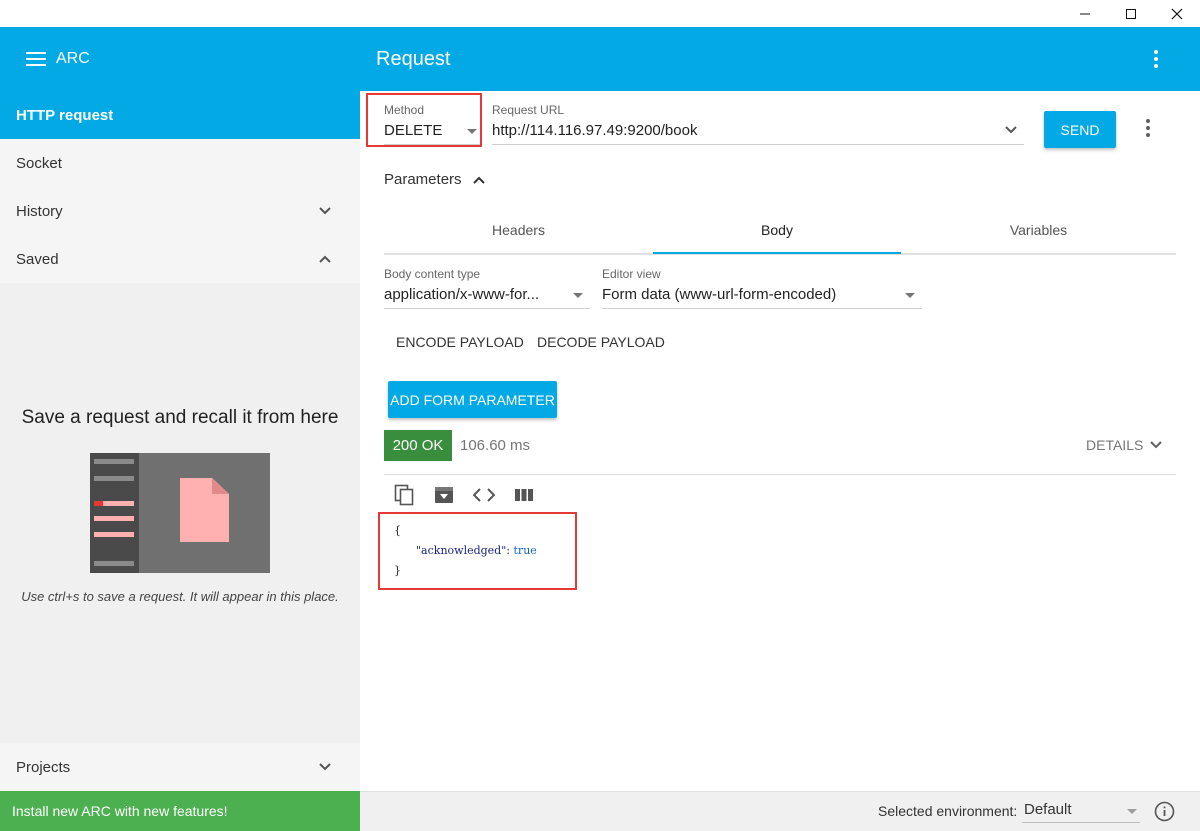 This screenshot has width=1200, height=831. What do you see at coordinates (180, 417) in the screenshot?
I see `saved-empty-title: Save a request and recall it from here` at bounding box center [180, 417].